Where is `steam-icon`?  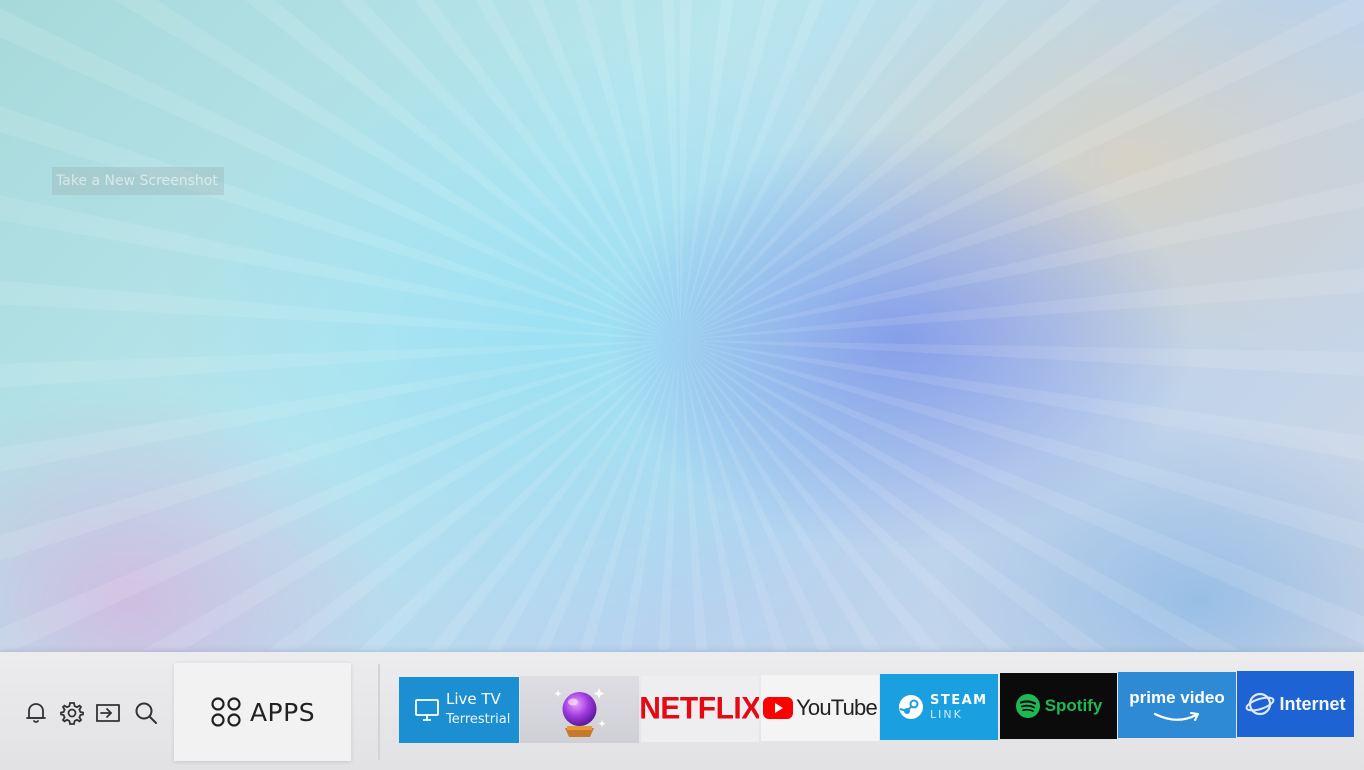 steam-icon is located at coordinates (911, 707).